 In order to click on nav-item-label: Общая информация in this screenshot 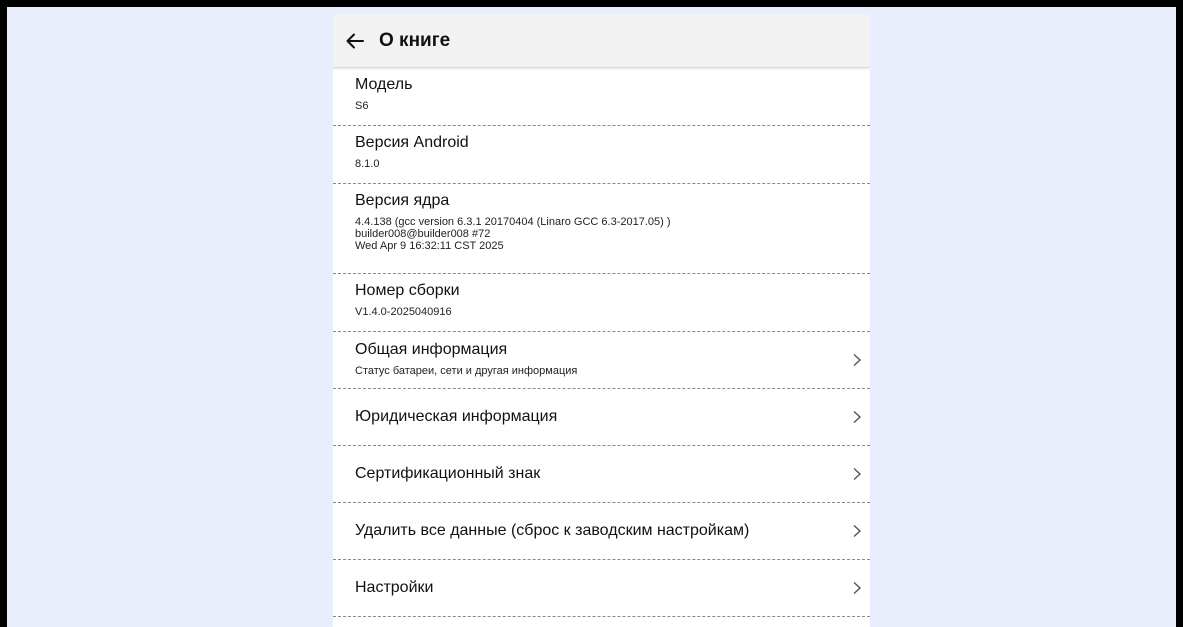, I will do `click(431, 349)`.